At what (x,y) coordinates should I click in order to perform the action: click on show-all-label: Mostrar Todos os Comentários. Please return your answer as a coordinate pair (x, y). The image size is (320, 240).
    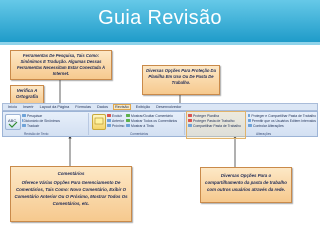
    Looking at the image, I should click on (154, 120).